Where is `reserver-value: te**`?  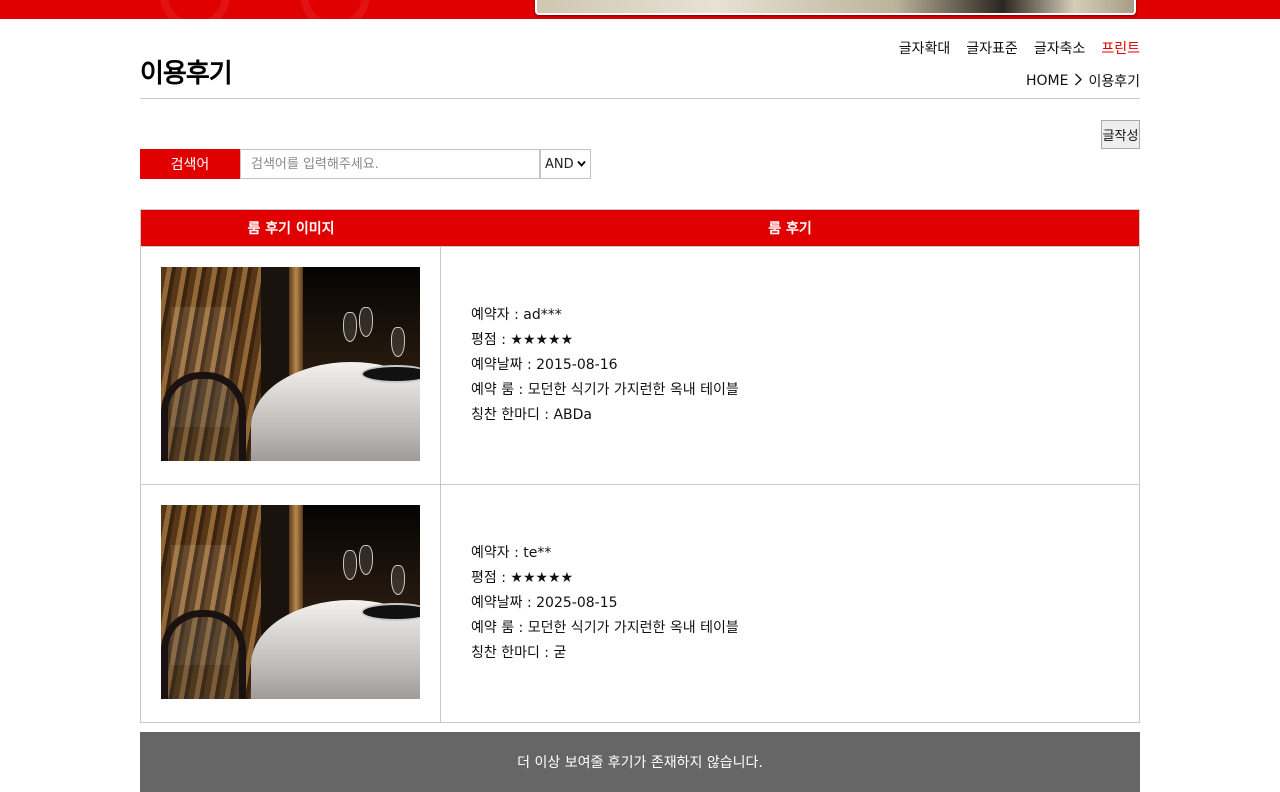 reserver-value: te** is located at coordinates (537, 553).